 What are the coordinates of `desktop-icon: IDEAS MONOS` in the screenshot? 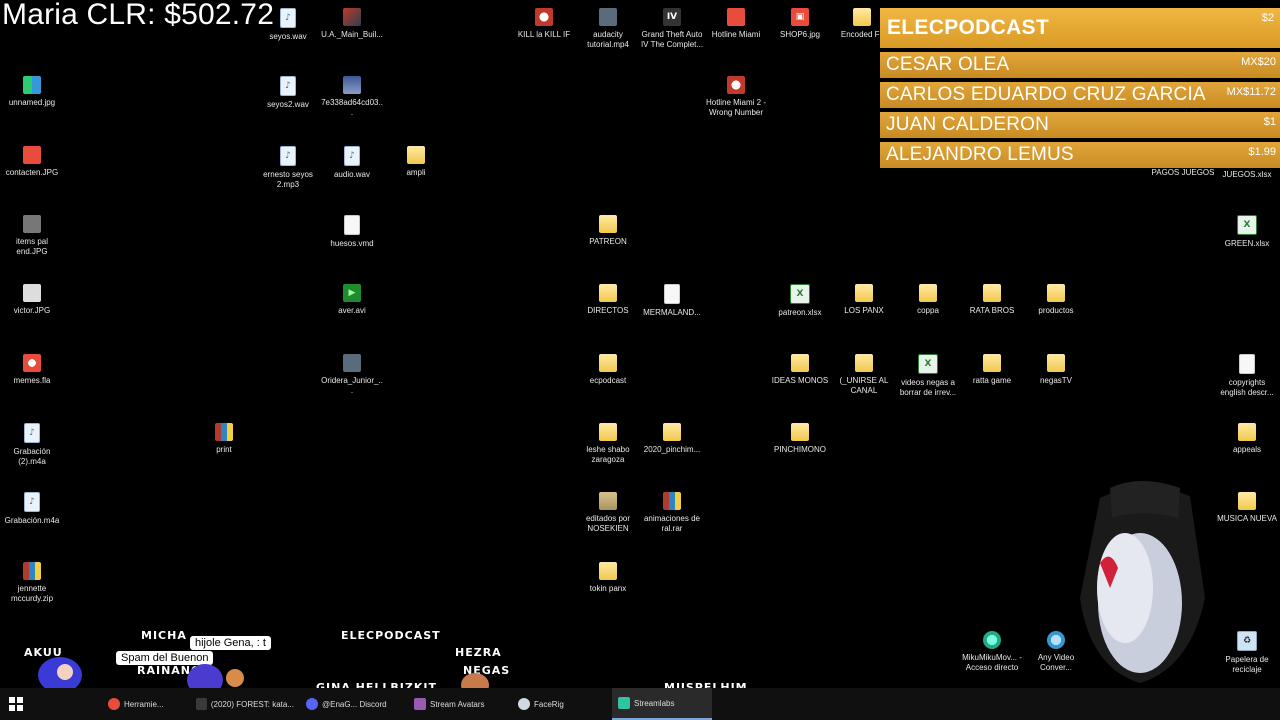 It's located at (800, 368).